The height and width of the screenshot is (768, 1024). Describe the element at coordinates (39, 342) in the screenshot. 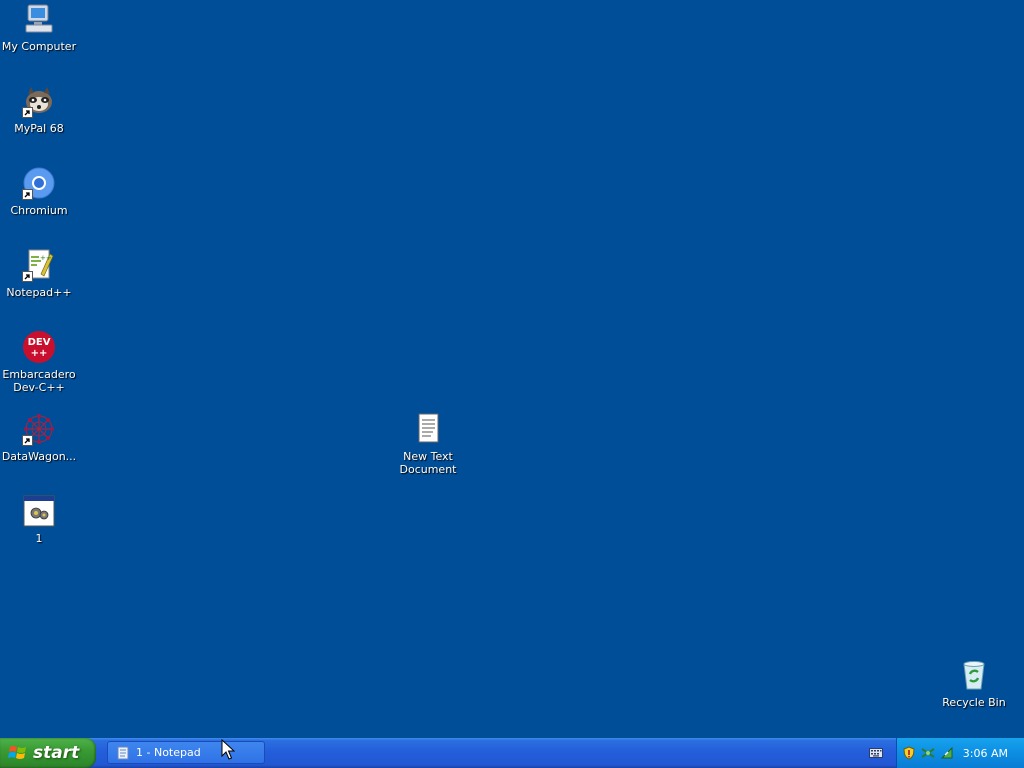

I see `svg-text: DEV` at that location.